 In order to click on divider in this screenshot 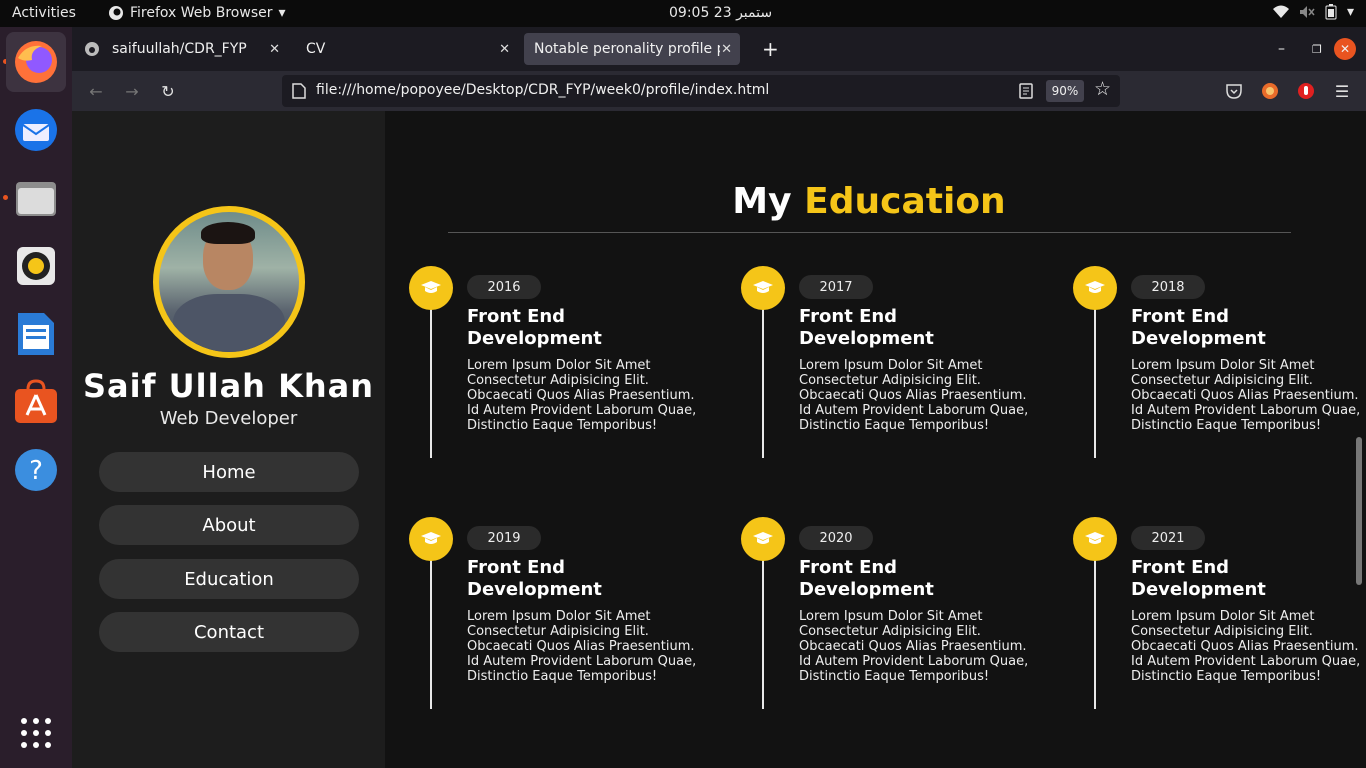, I will do `click(869, 232)`.